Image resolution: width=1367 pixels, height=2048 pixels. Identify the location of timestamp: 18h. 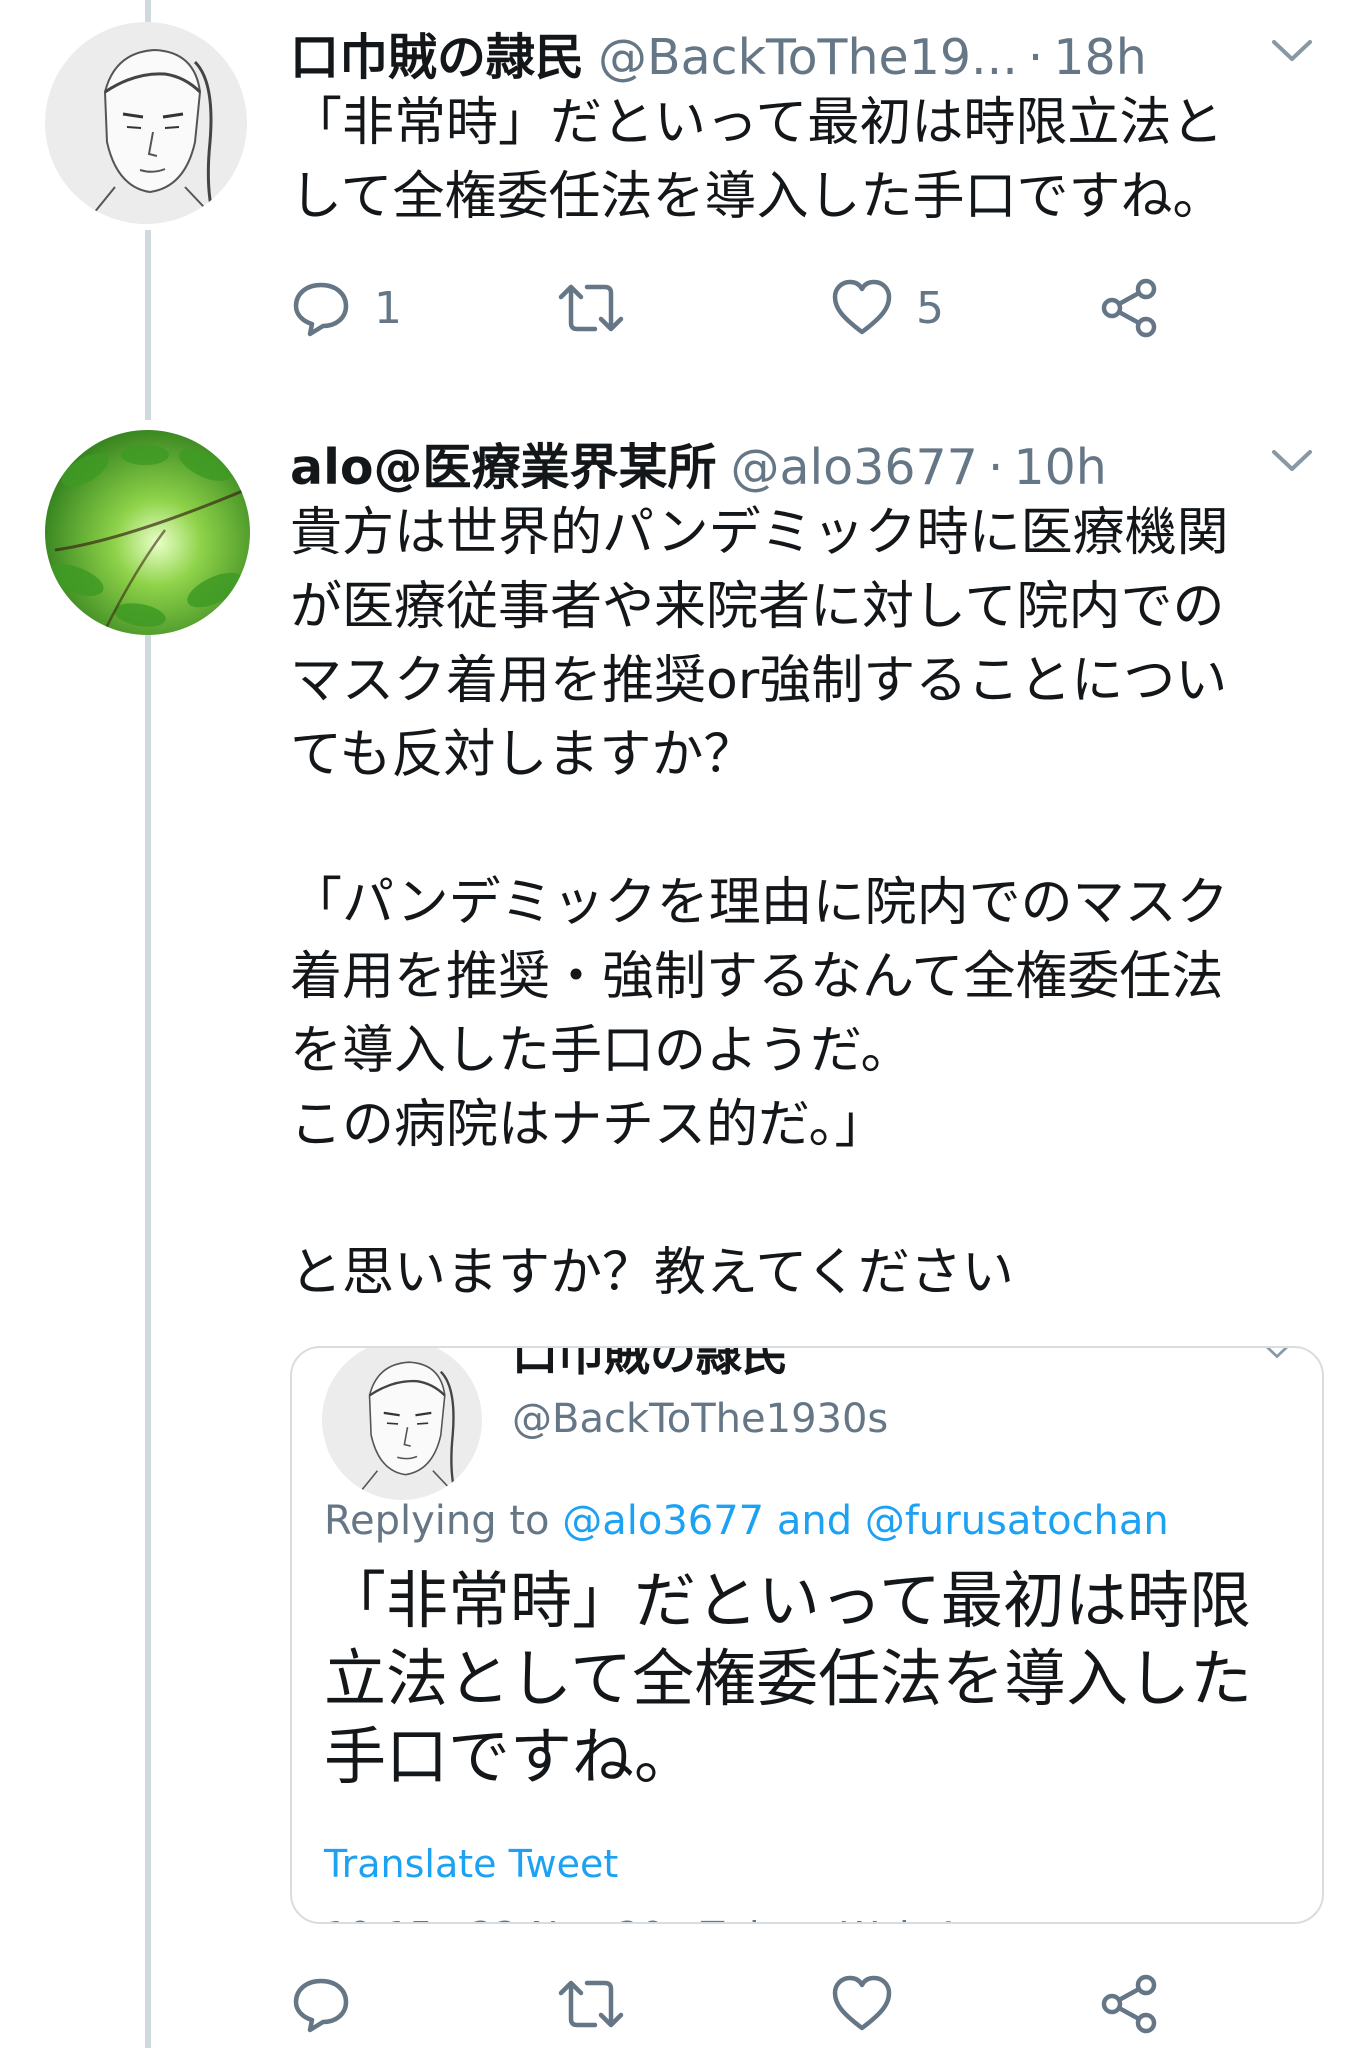
(1099, 57).